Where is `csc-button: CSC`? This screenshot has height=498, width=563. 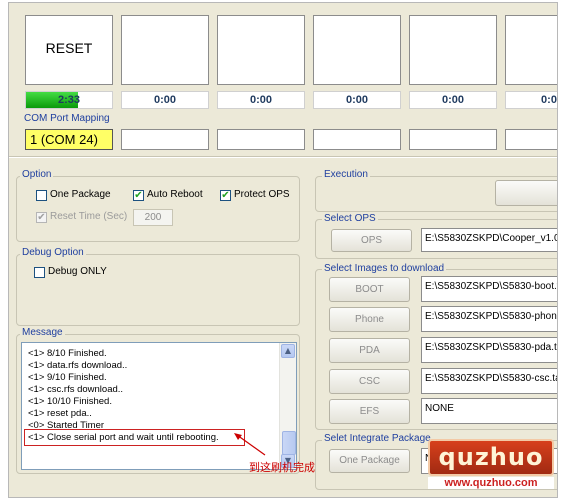 csc-button: CSC is located at coordinates (369, 381).